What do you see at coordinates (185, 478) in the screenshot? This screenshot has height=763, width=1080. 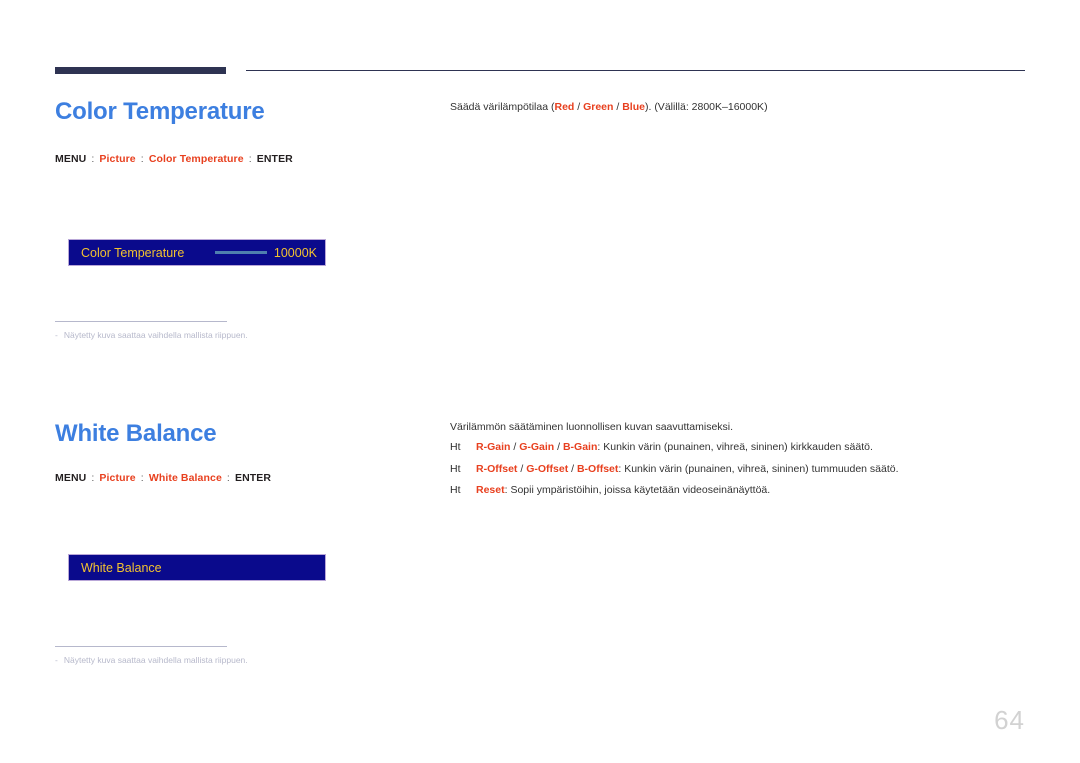 I see `menu-path-item-white-balance: White Balance` at bounding box center [185, 478].